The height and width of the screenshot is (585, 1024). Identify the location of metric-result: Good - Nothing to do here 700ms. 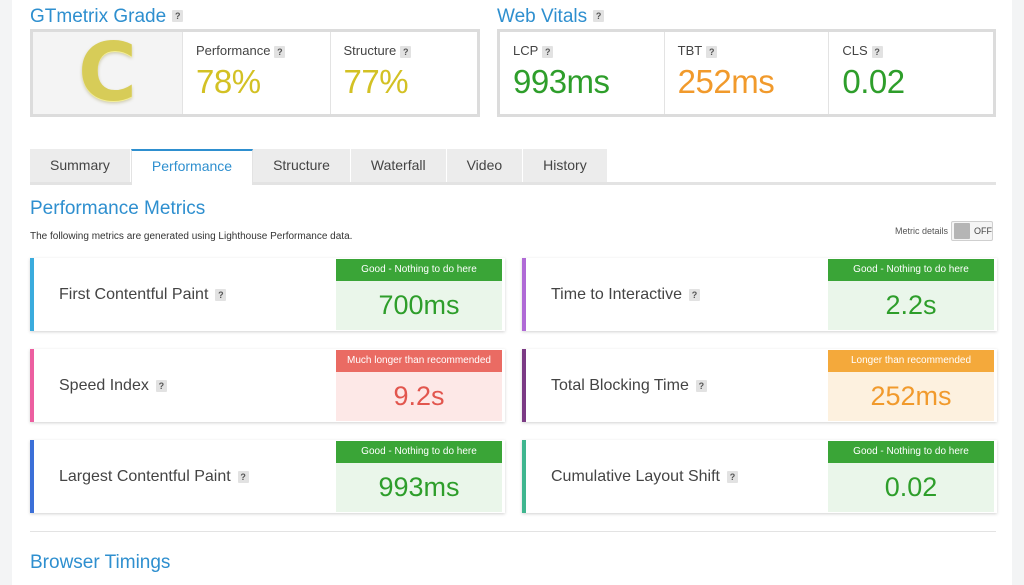
(419, 294).